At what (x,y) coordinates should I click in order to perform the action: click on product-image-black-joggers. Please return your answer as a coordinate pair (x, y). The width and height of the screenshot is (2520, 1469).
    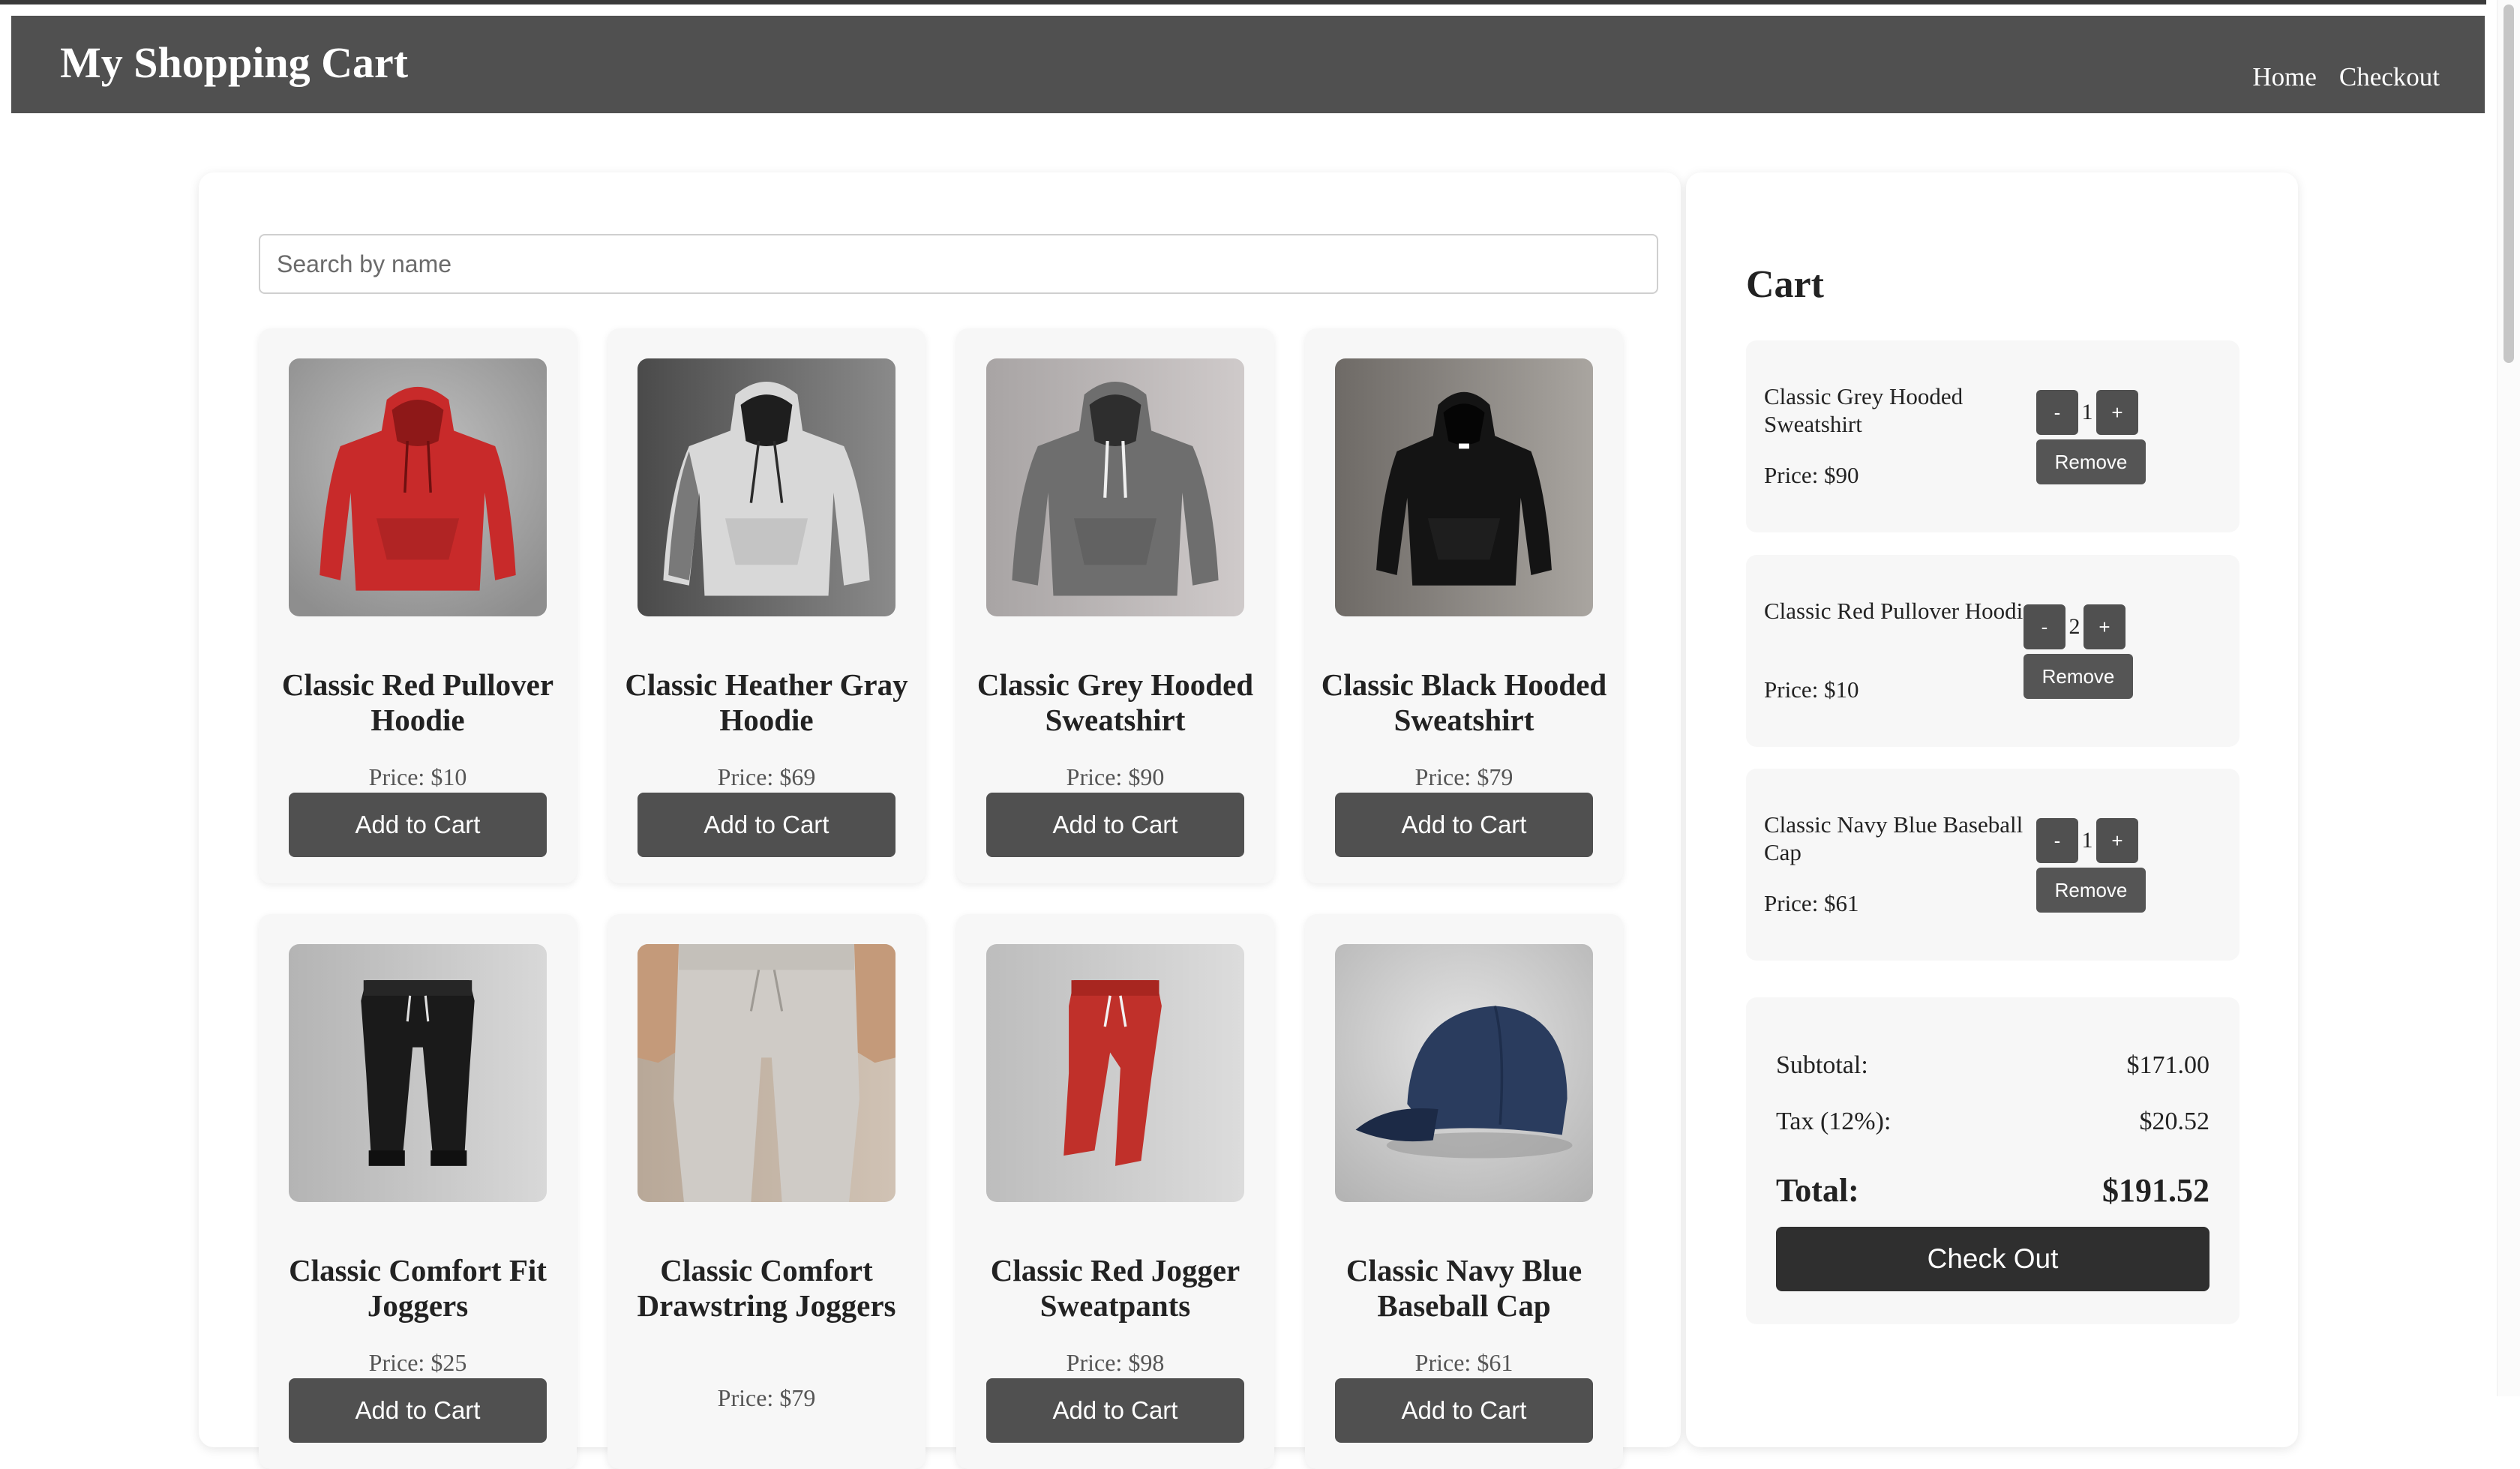
    Looking at the image, I should click on (418, 1073).